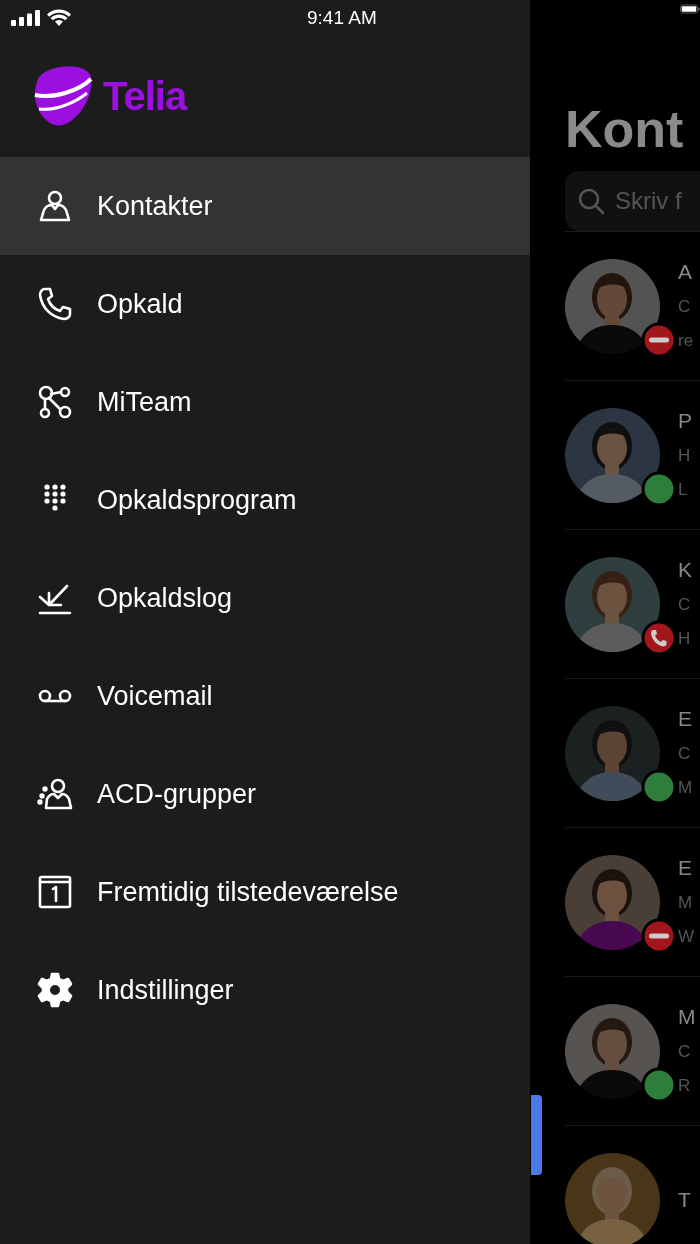  Describe the element at coordinates (685, 1086) in the screenshot. I see `contact-detail: R` at that location.